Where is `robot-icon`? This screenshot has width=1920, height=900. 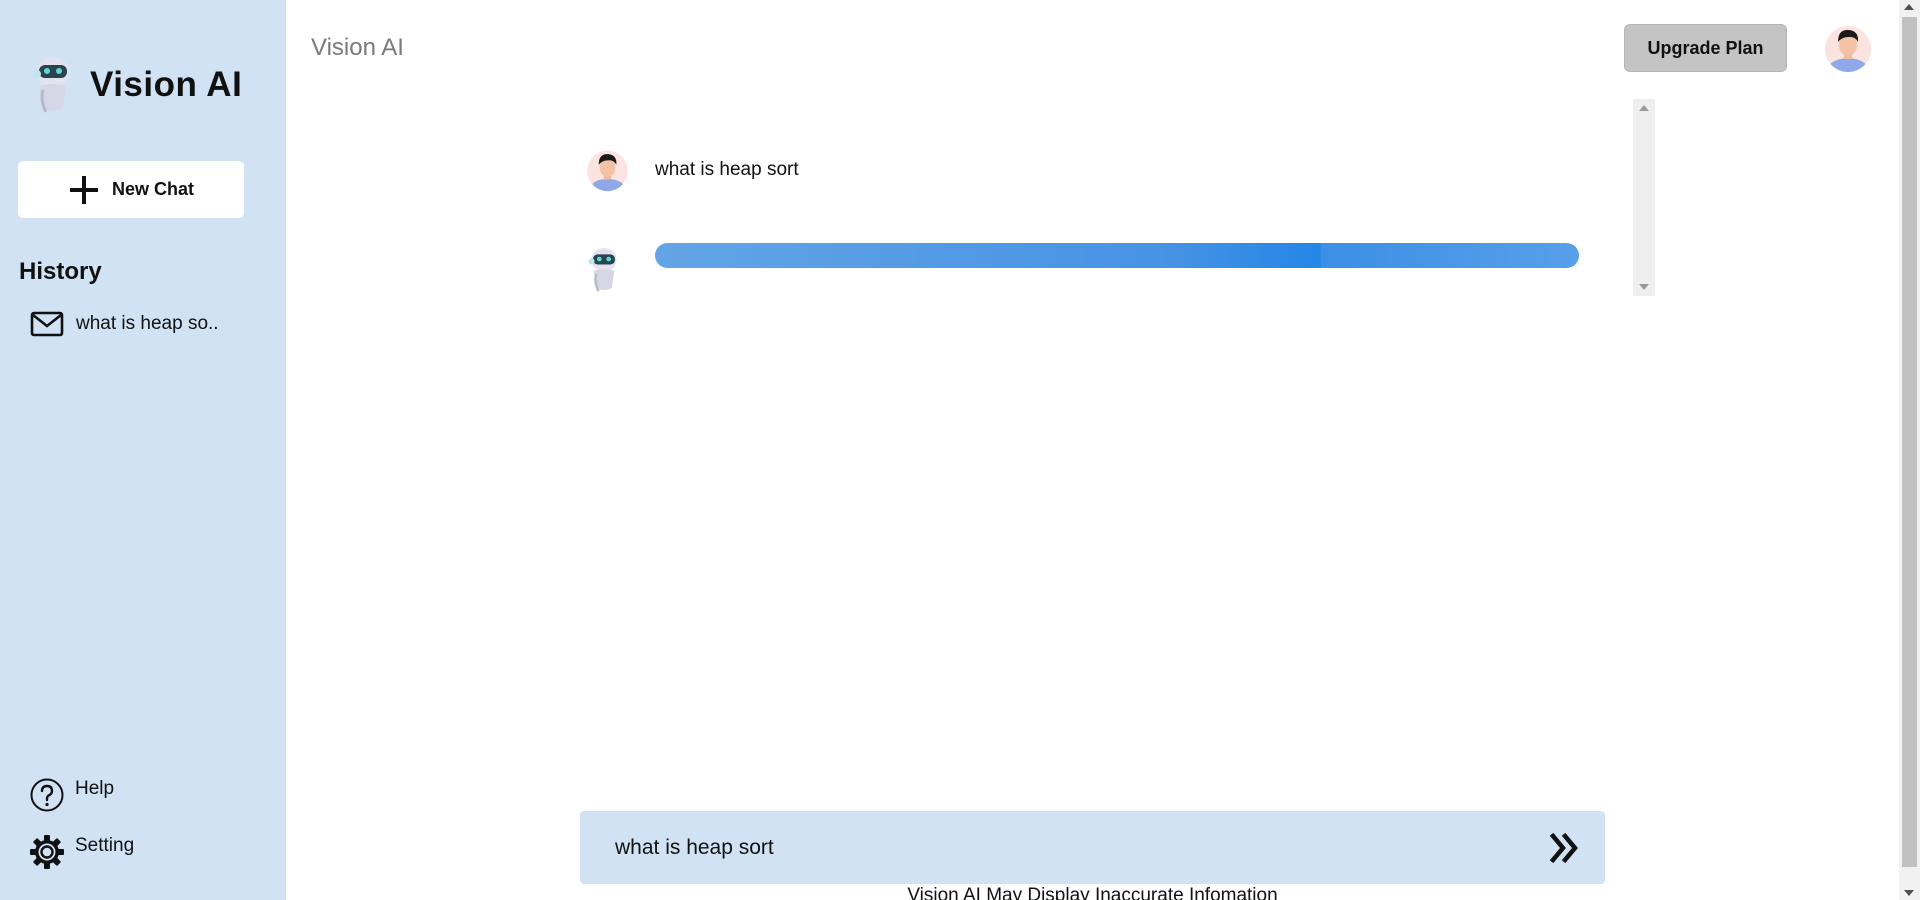
robot-icon is located at coordinates (602, 270).